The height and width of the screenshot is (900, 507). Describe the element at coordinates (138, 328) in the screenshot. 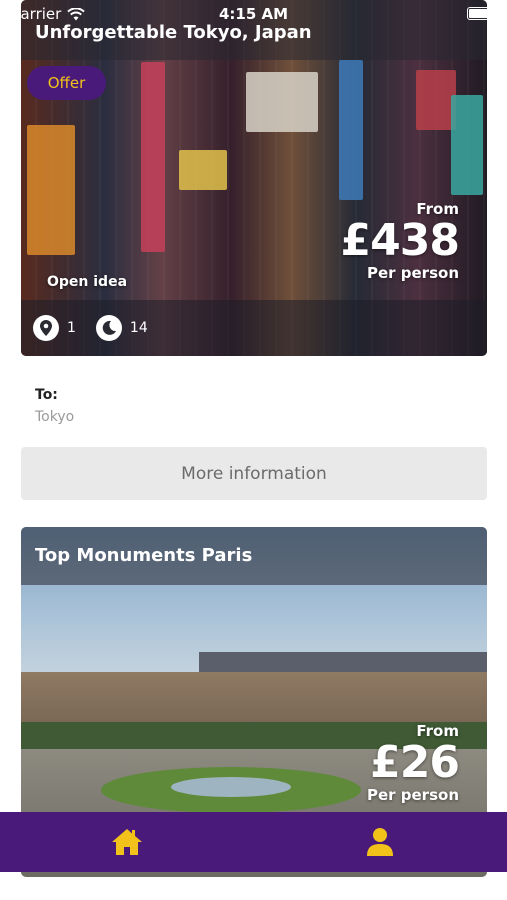

I see `nights-count: 14` at that location.